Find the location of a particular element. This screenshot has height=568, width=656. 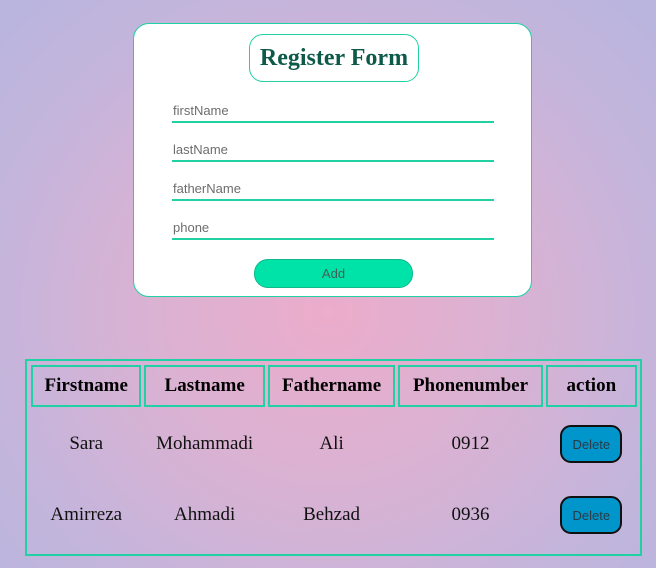

cell-lastname: Ahmadi is located at coordinates (205, 514).